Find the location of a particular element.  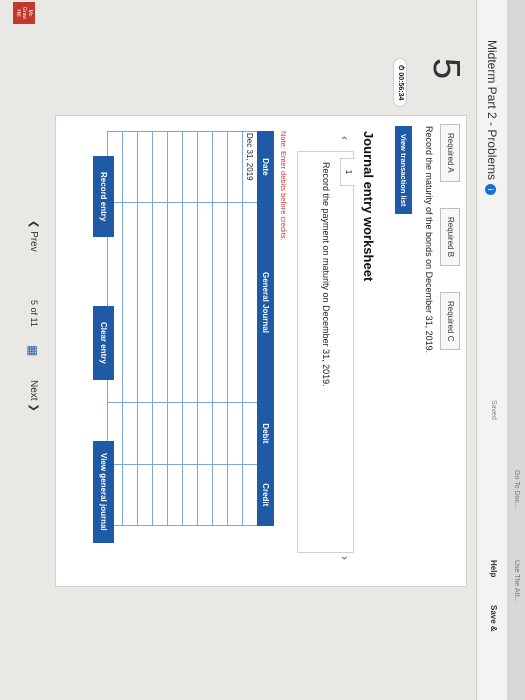

record-entry-button: Record entry is located at coordinates (103, 197).